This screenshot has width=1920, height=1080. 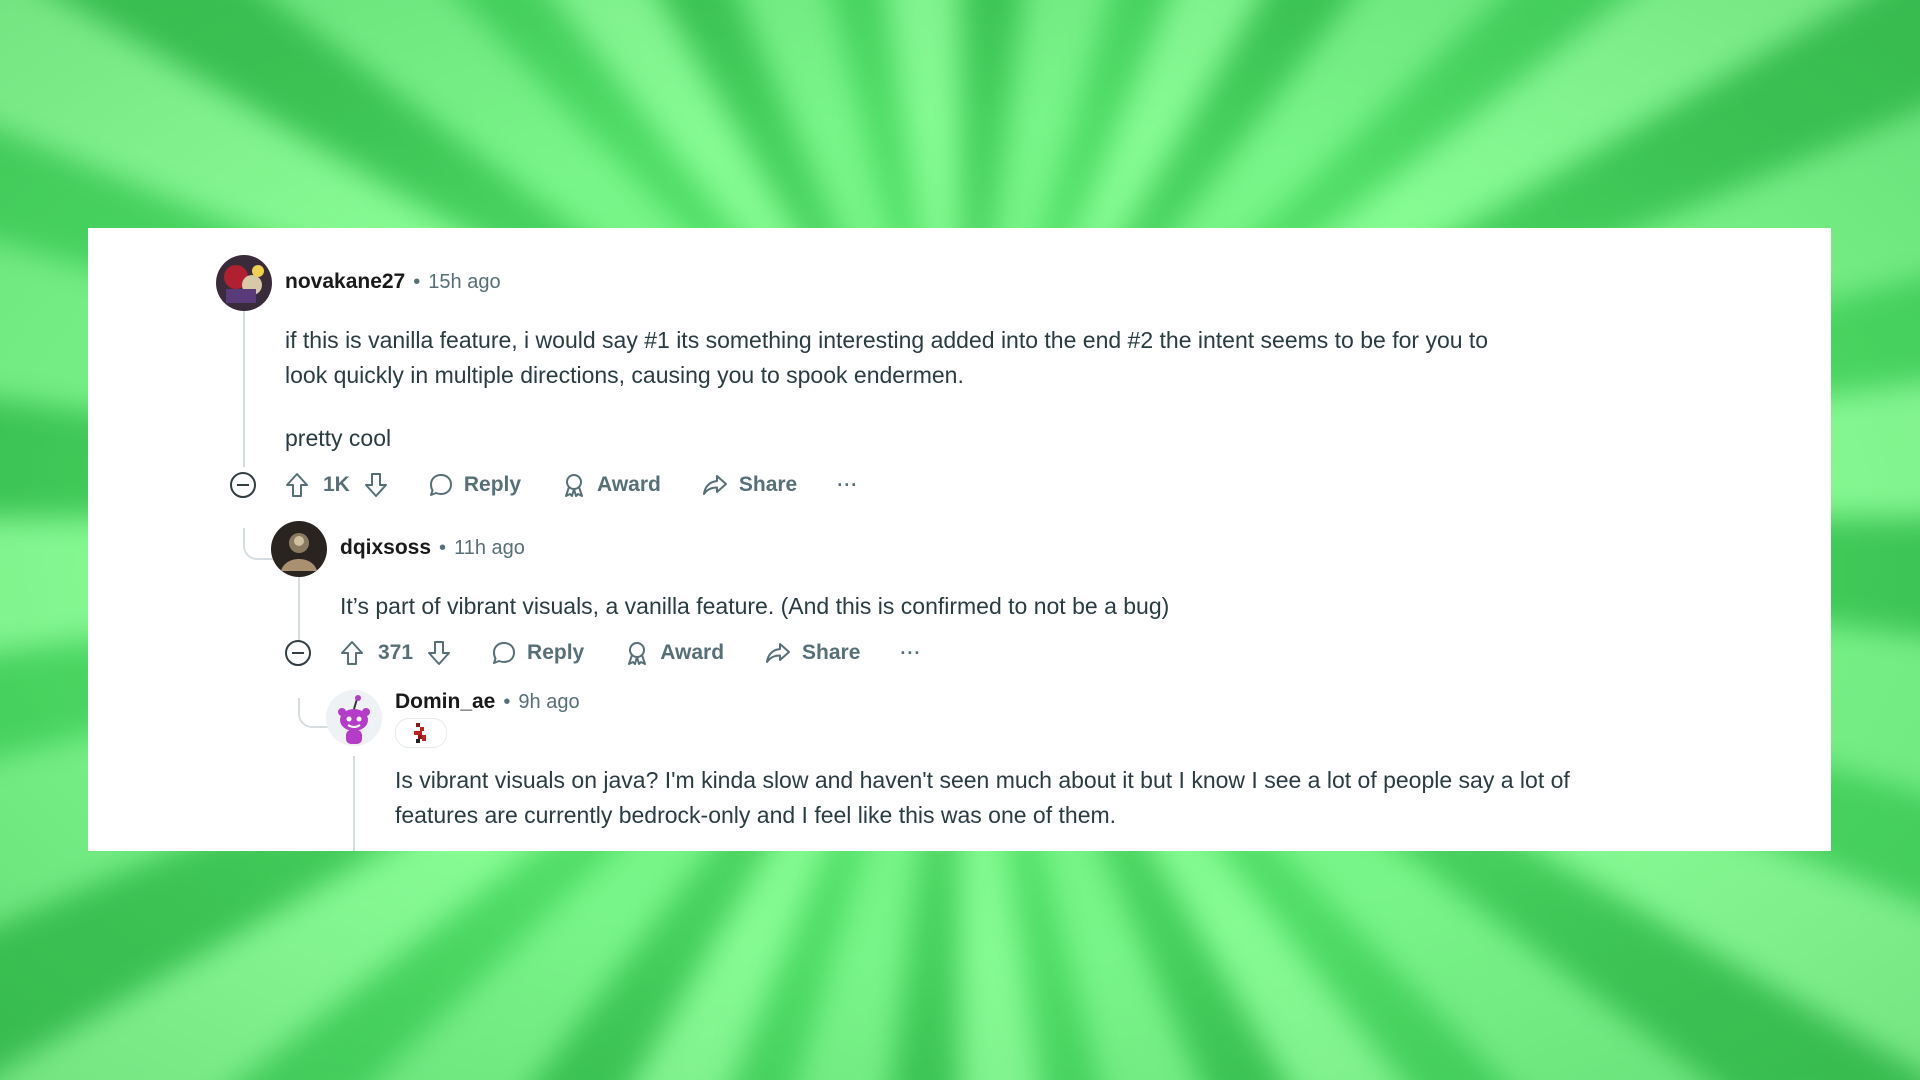 I want to click on comment-actions-2: 371 Reply Award Share ···, so click(x=650, y=653).